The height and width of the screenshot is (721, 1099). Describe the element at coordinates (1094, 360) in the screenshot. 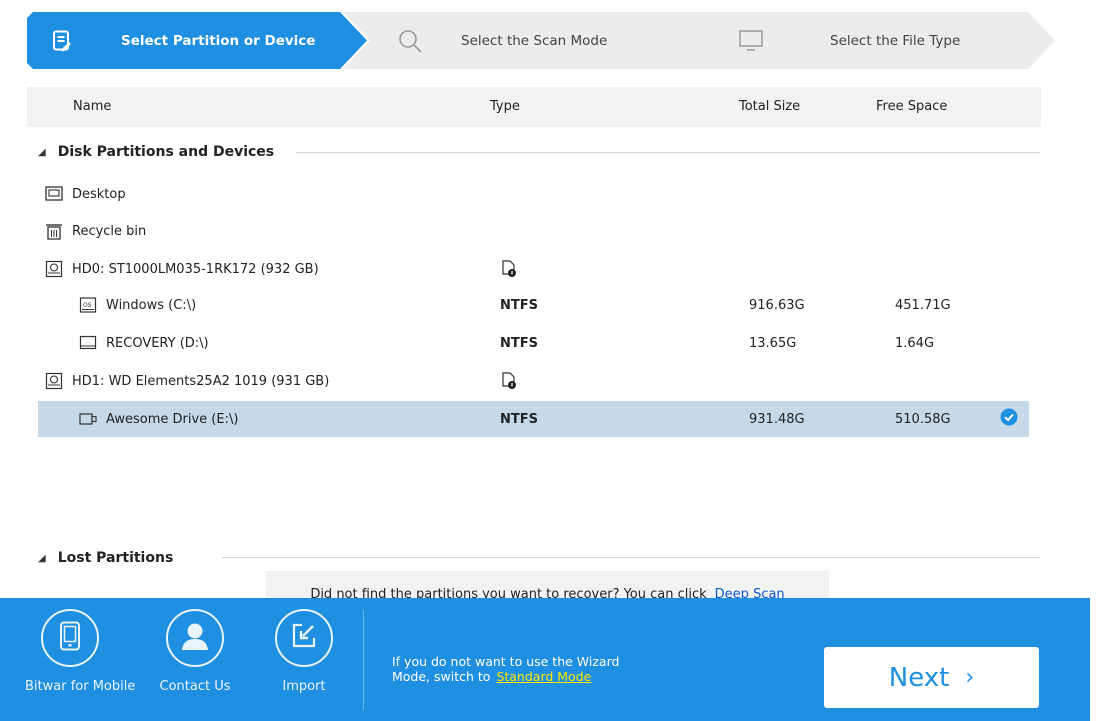

I see `window-edge` at that location.